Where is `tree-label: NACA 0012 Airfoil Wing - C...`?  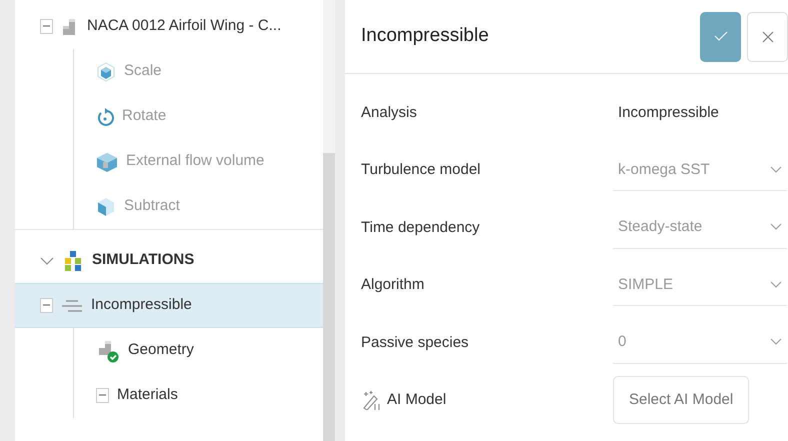 tree-label: NACA 0012 Airfoil Wing - C... is located at coordinates (184, 26).